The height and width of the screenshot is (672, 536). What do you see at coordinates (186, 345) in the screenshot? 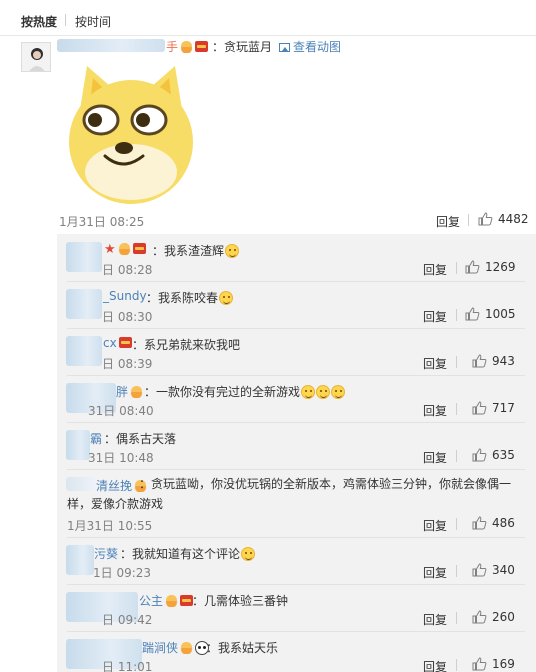
I see `reply-text: ：系兄弟就来砍我吧` at bounding box center [186, 345].